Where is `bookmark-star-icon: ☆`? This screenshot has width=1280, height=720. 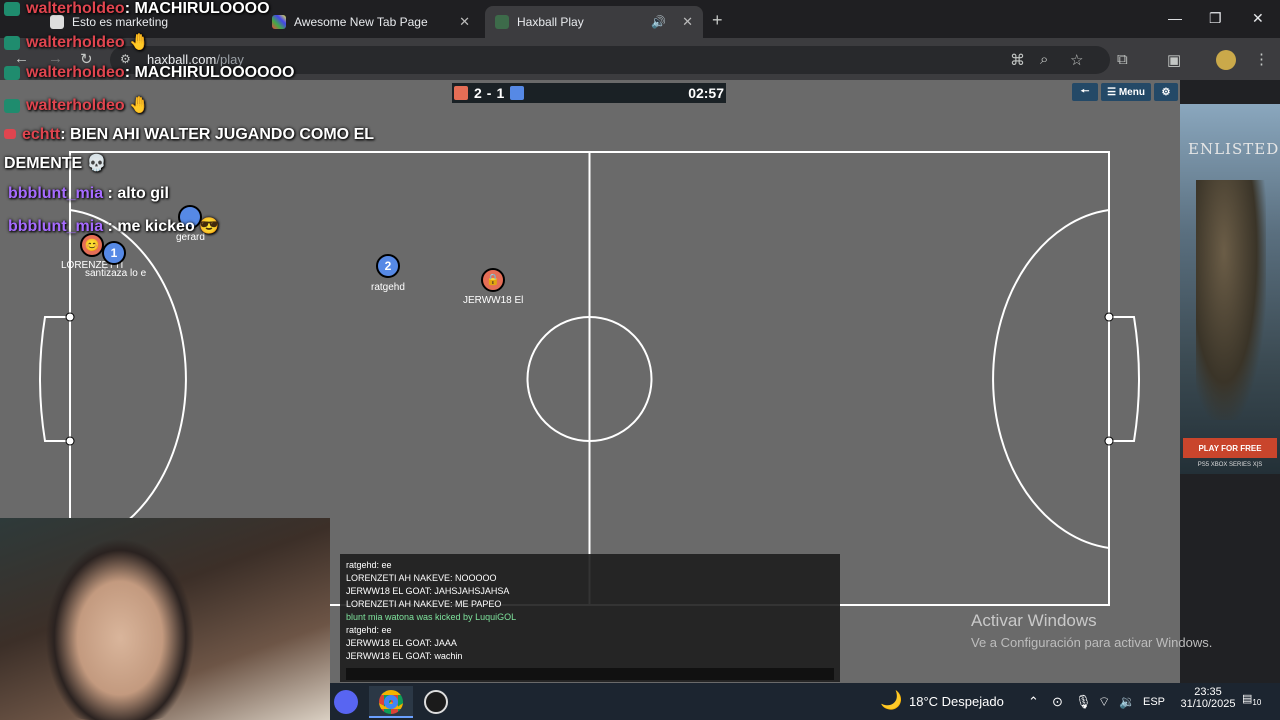
bookmark-star-icon: ☆ is located at coordinates (1076, 60).